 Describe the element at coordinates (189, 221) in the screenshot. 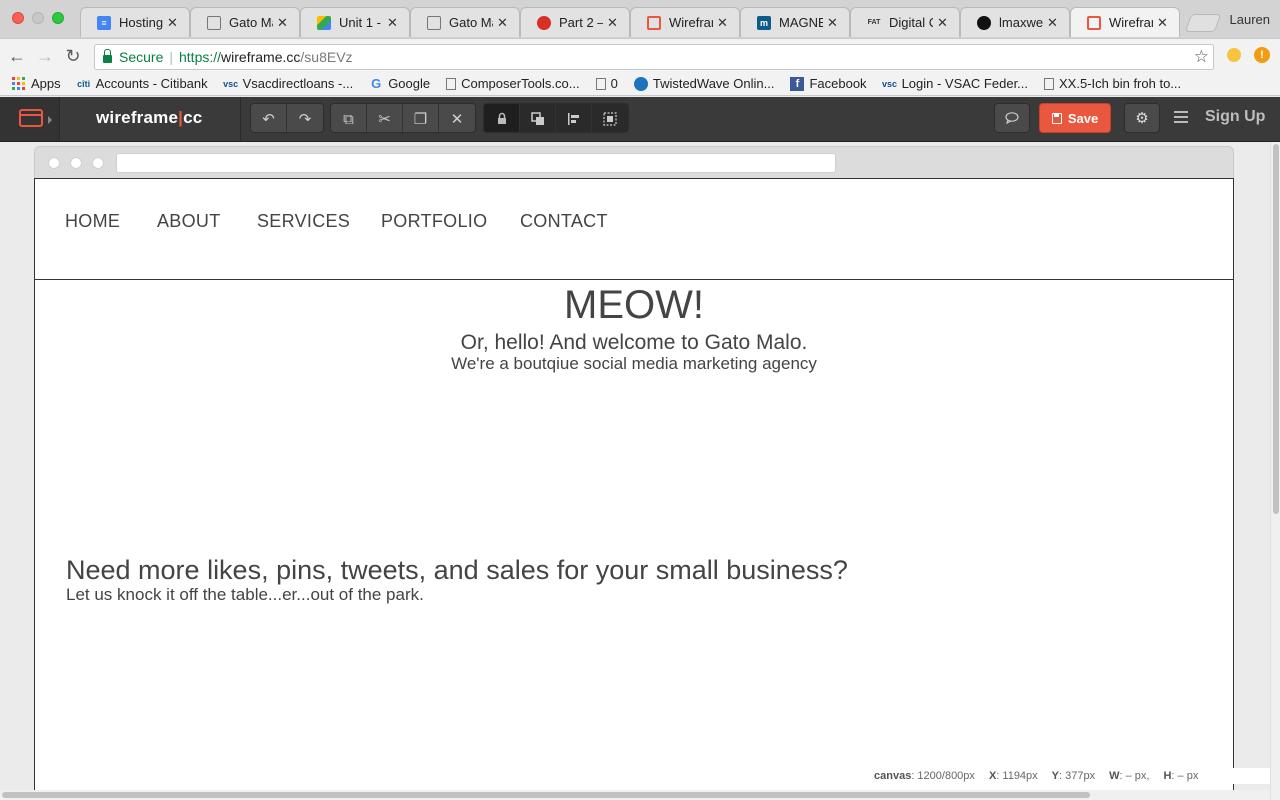

I see `nav-about: ABOUT` at that location.